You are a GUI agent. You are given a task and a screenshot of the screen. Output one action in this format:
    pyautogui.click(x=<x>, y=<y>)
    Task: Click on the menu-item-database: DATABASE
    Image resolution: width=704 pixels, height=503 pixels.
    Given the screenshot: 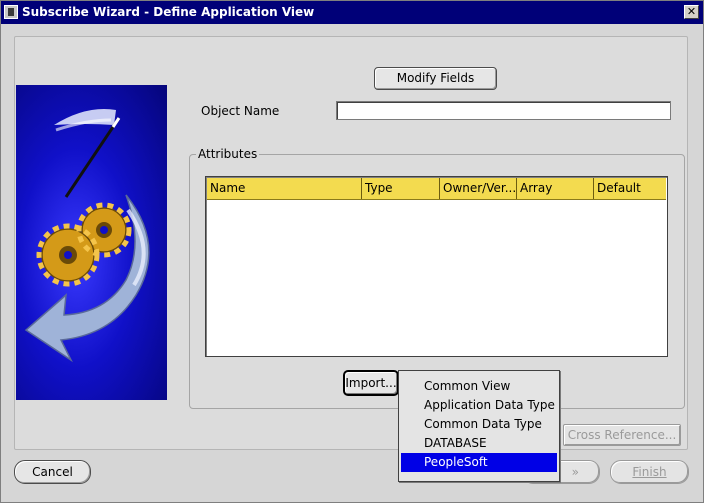 What is the action you would take?
    pyautogui.click(x=479, y=443)
    